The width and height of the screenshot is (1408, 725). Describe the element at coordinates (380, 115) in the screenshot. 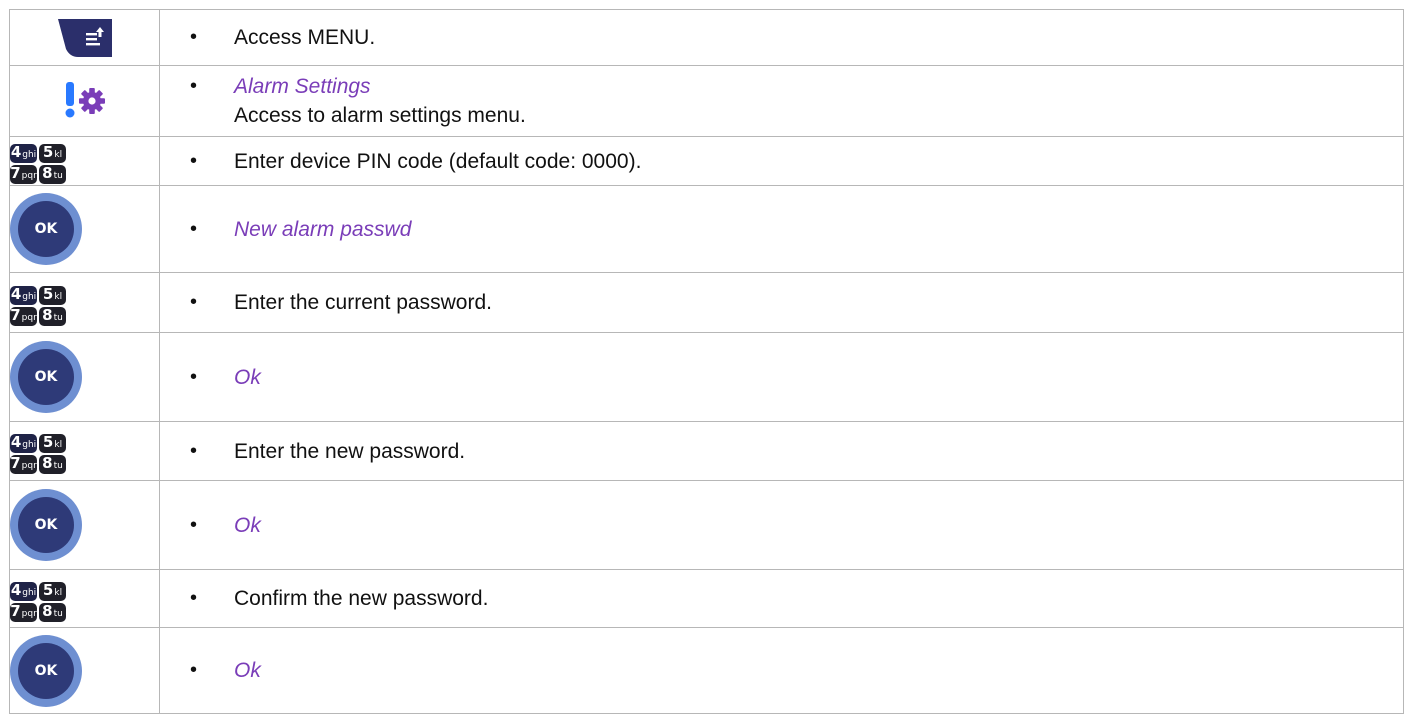

I see `step-subtext: Access to alarm settings menu.` at that location.